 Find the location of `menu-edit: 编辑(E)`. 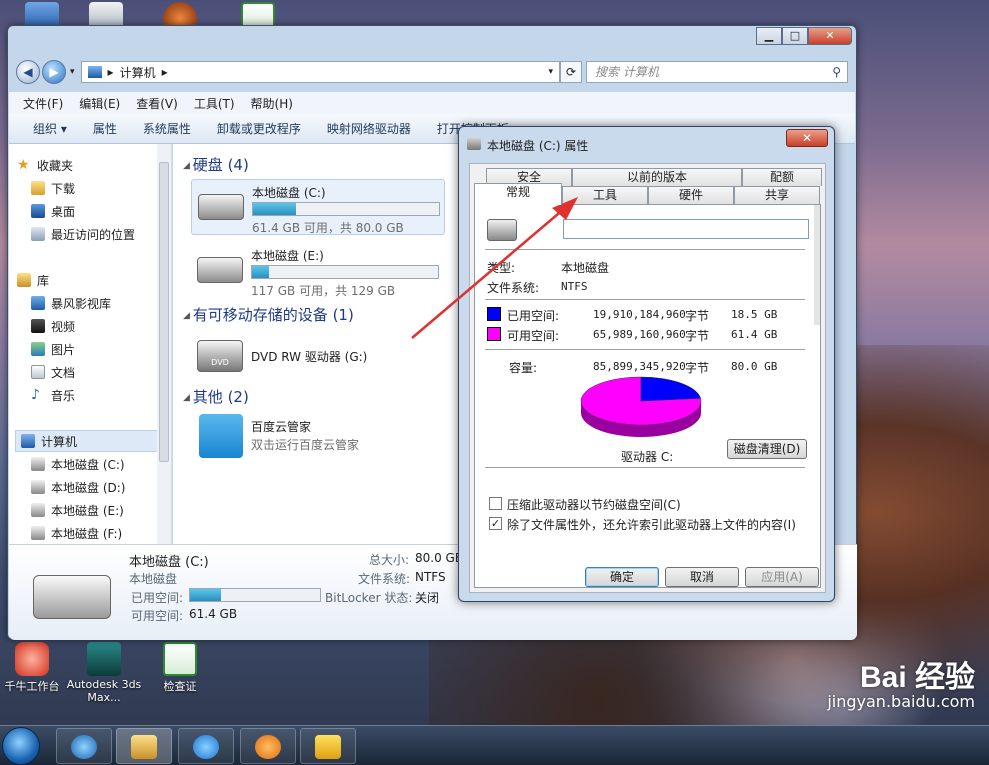

menu-edit: 编辑(E) is located at coordinates (99, 103).